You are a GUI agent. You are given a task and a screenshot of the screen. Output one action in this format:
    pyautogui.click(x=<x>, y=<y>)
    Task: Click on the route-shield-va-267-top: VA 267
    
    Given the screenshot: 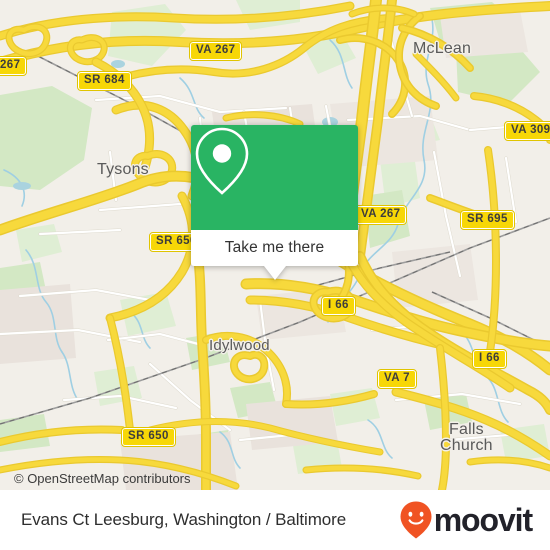 What is the action you would take?
    pyautogui.click(x=215, y=51)
    